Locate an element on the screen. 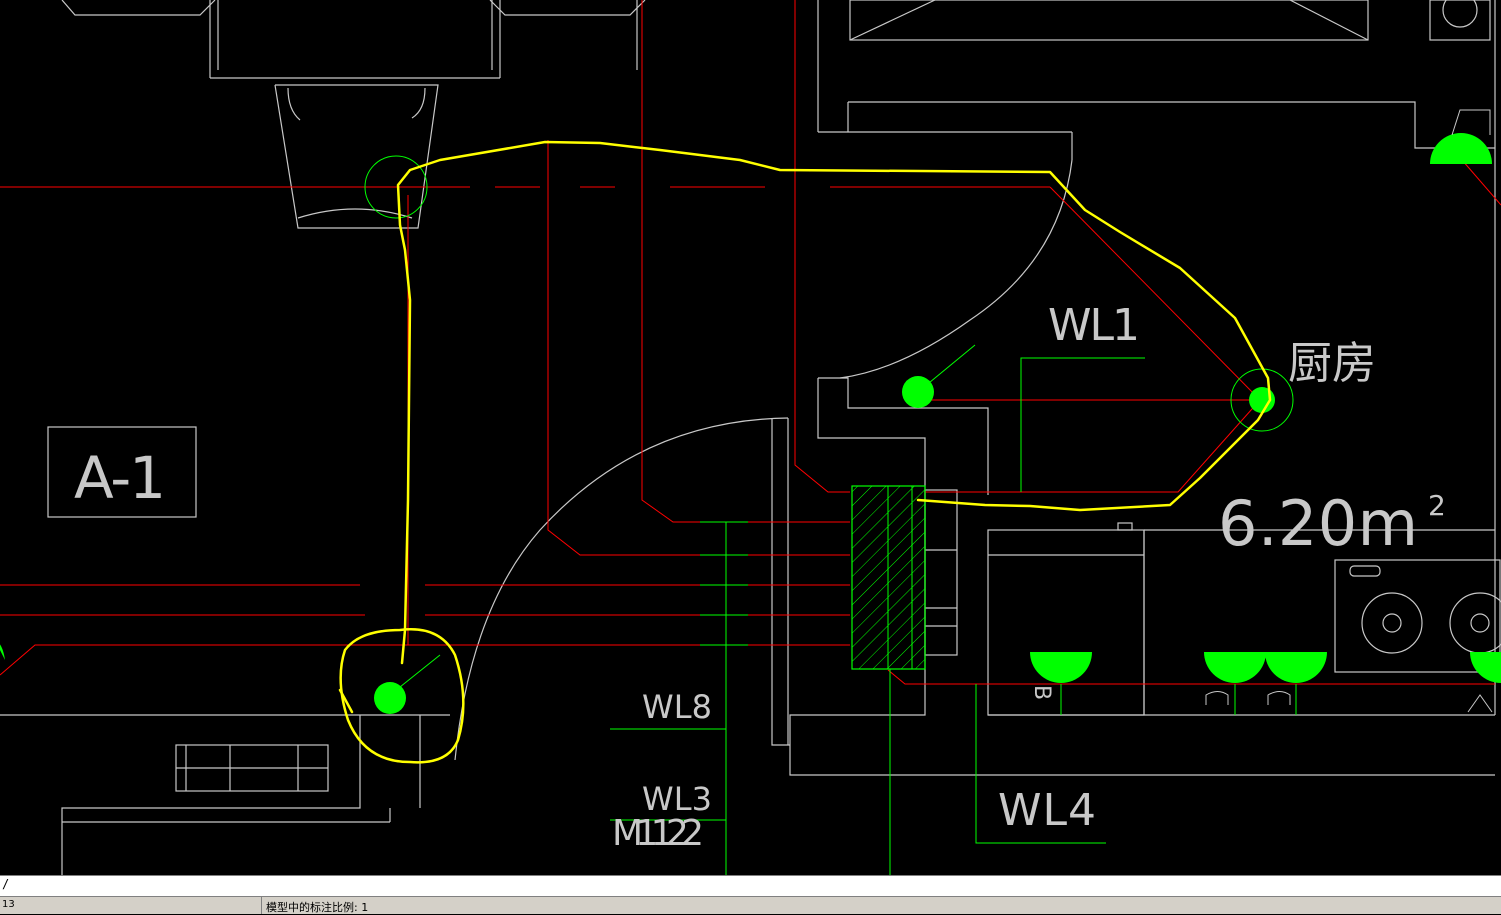  fixture-glyphs is located at coordinates (1349, 411).